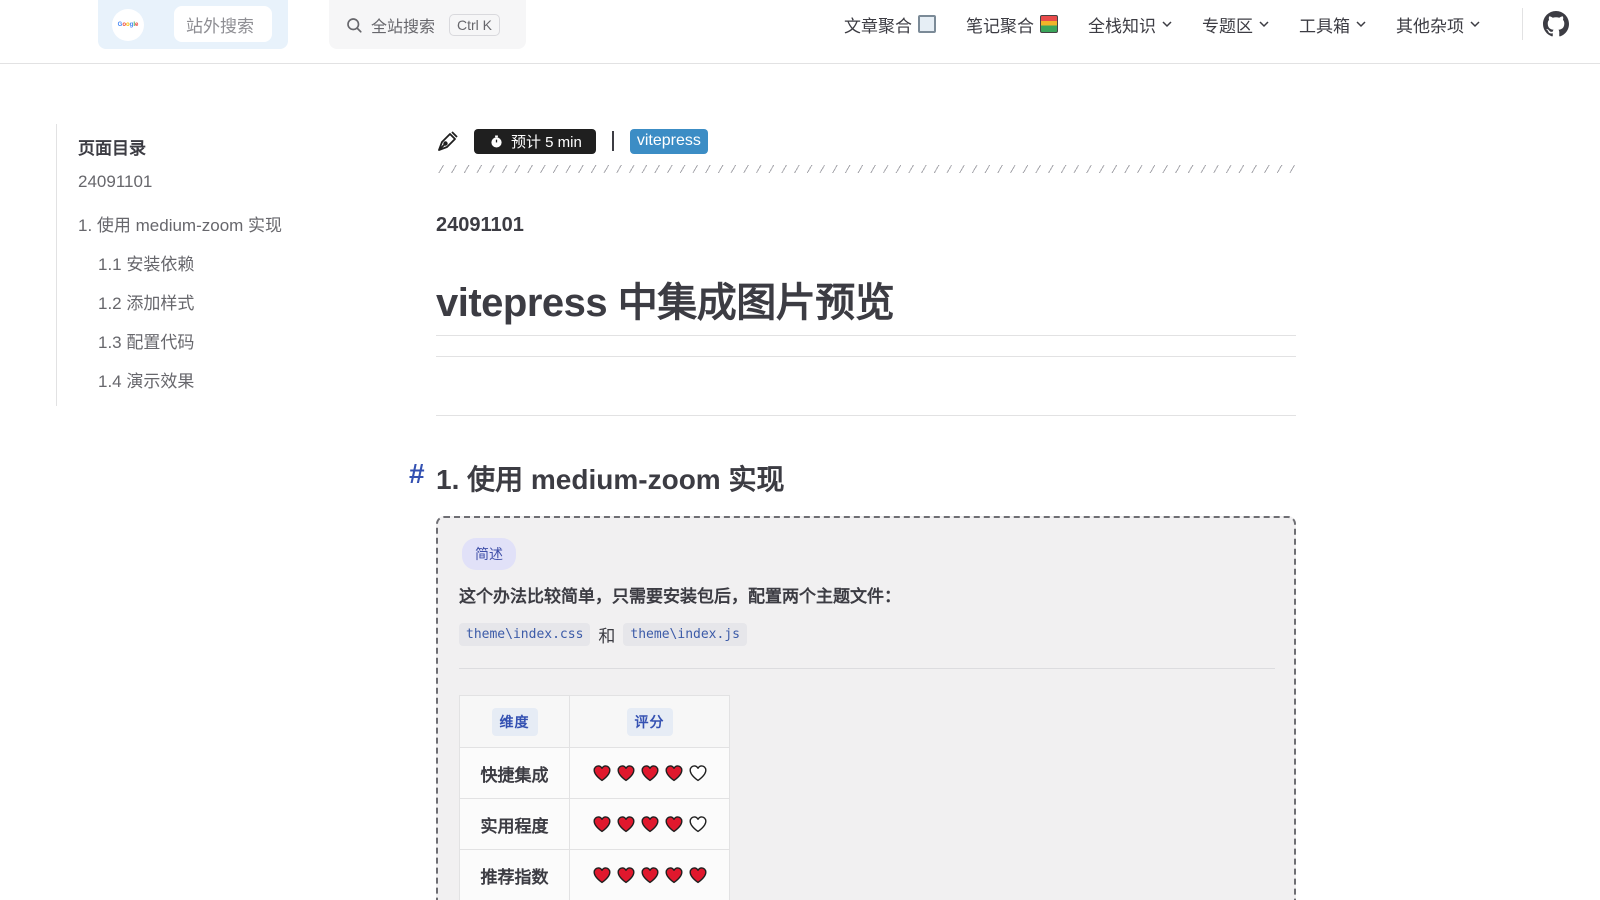 Image resolution: width=1600 pixels, height=900 pixels. Describe the element at coordinates (680, 596) in the screenshot. I see `summary-text: 这个办法比较简单，只需要安装包后，配置两个主题文件：` at that location.